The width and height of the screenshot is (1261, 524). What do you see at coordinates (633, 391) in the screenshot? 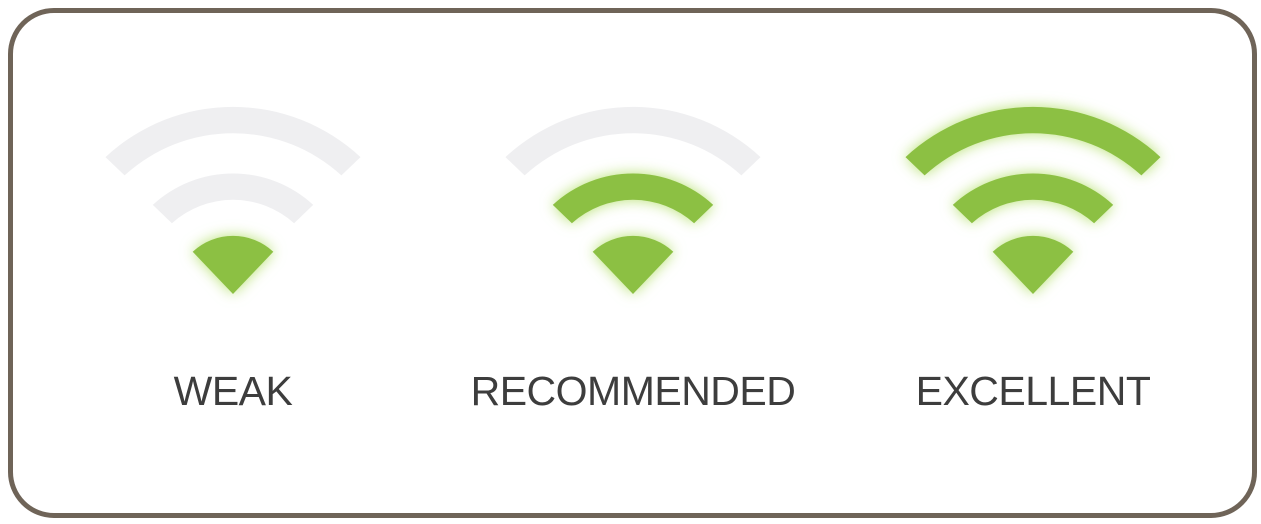
I see `level-label: RECOMMENDED` at bounding box center [633, 391].